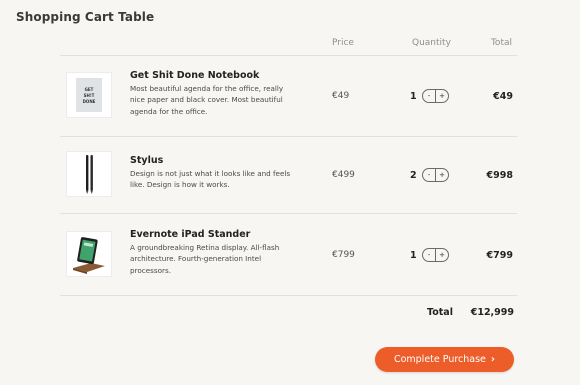 The height and width of the screenshot is (385, 580). I want to click on chevron-right-icon: ›, so click(493, 359).